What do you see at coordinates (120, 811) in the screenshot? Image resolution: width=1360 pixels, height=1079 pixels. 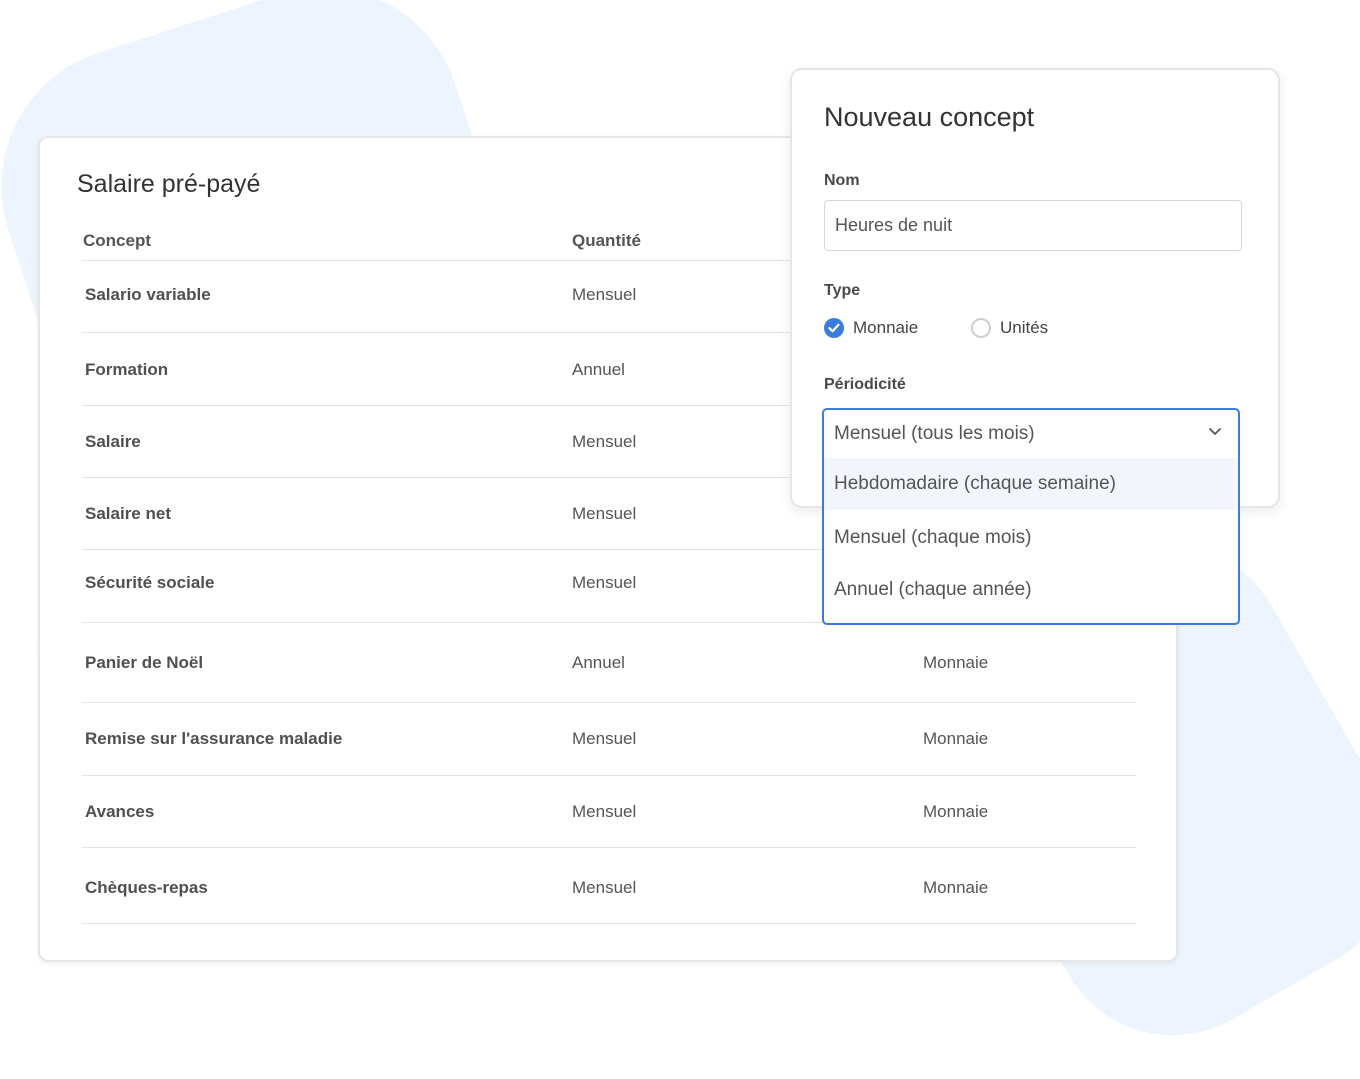 I see `row-concept: Avances` at bounding box center [120, 811].